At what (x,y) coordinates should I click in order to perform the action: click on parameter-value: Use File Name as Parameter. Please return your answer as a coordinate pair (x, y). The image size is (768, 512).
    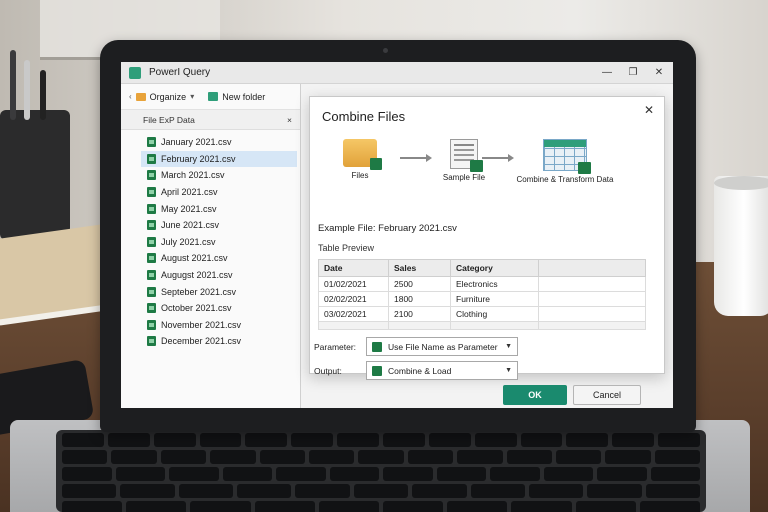
    Looking at the image, I should click on (443, 346).